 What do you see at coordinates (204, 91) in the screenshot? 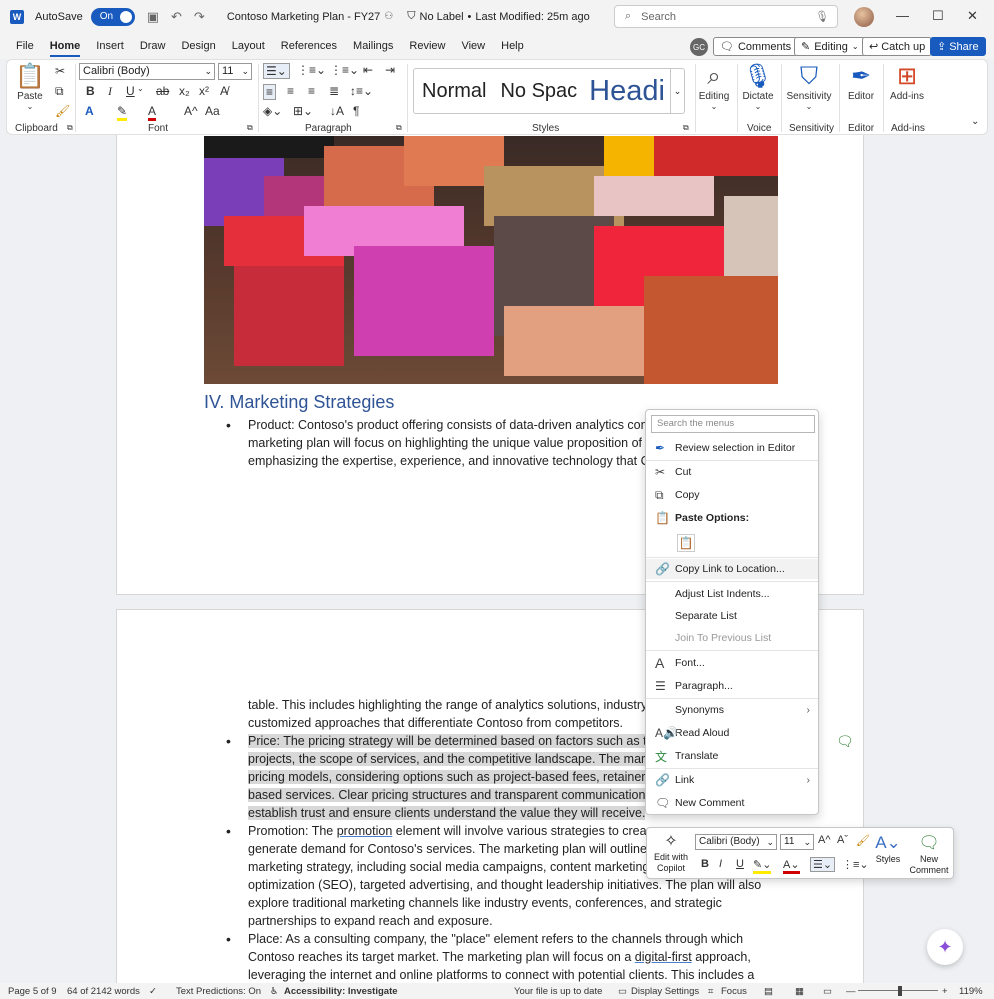
I see `superscript-icon: x²` at bounding box center [204, 91].